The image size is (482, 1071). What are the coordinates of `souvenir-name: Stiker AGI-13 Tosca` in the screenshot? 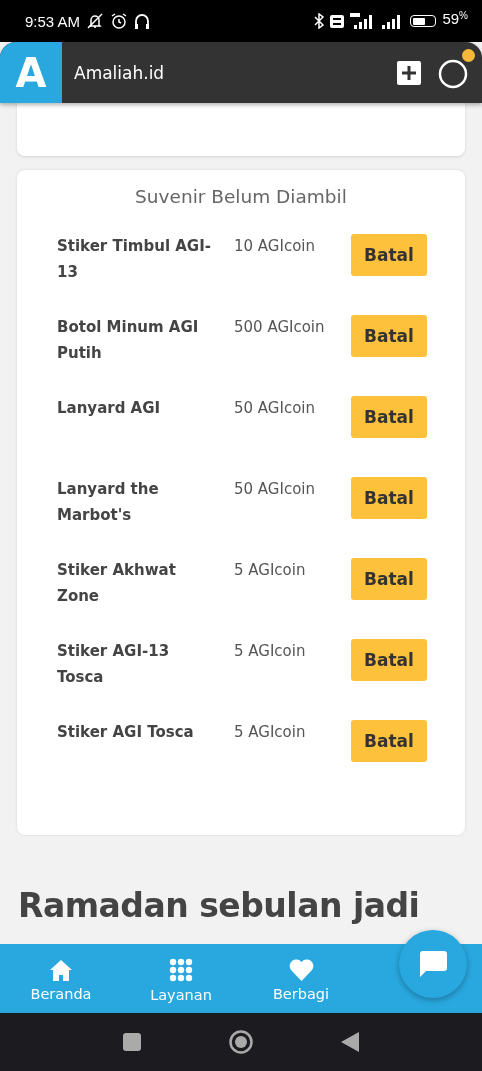 It's located at (114, 664).